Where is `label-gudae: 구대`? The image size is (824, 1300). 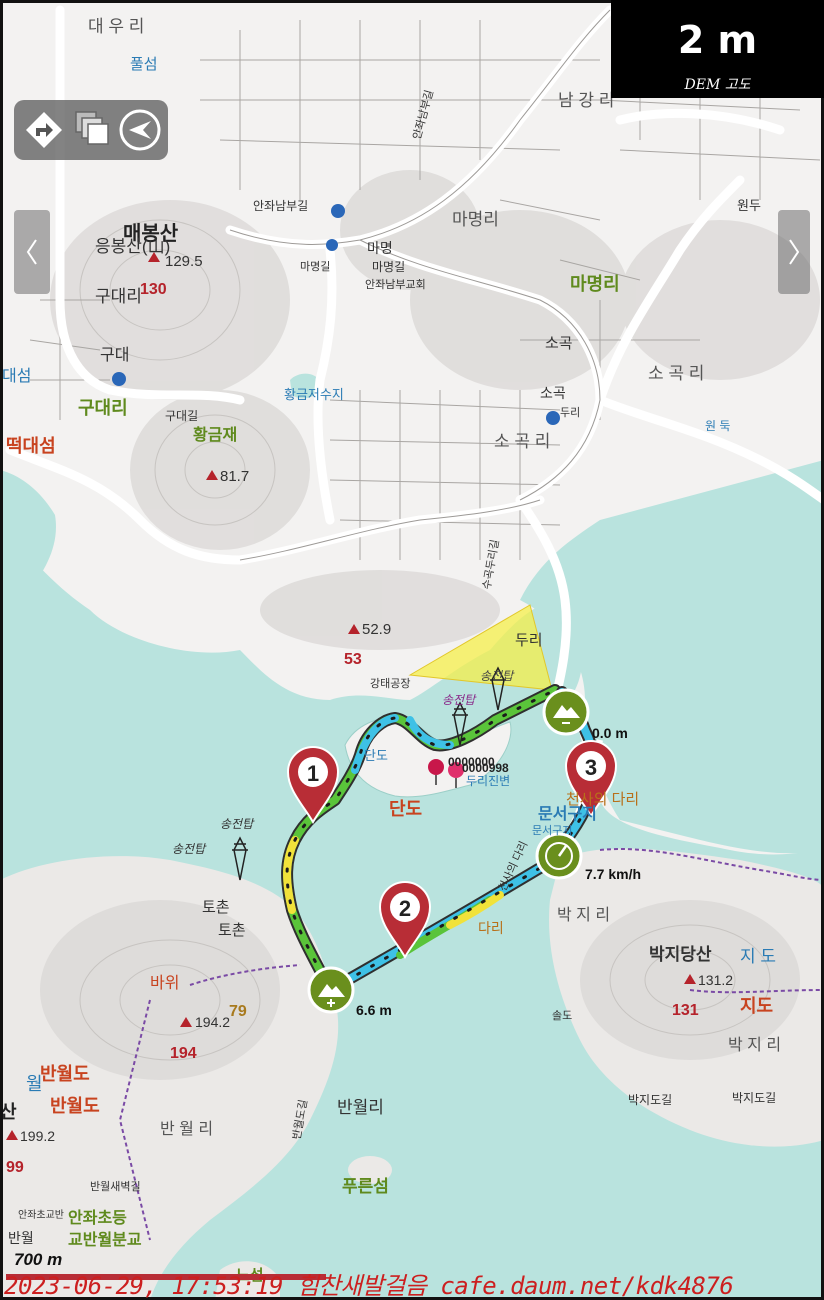 label-gudae: 구대 is located at coordinates (114, 355).